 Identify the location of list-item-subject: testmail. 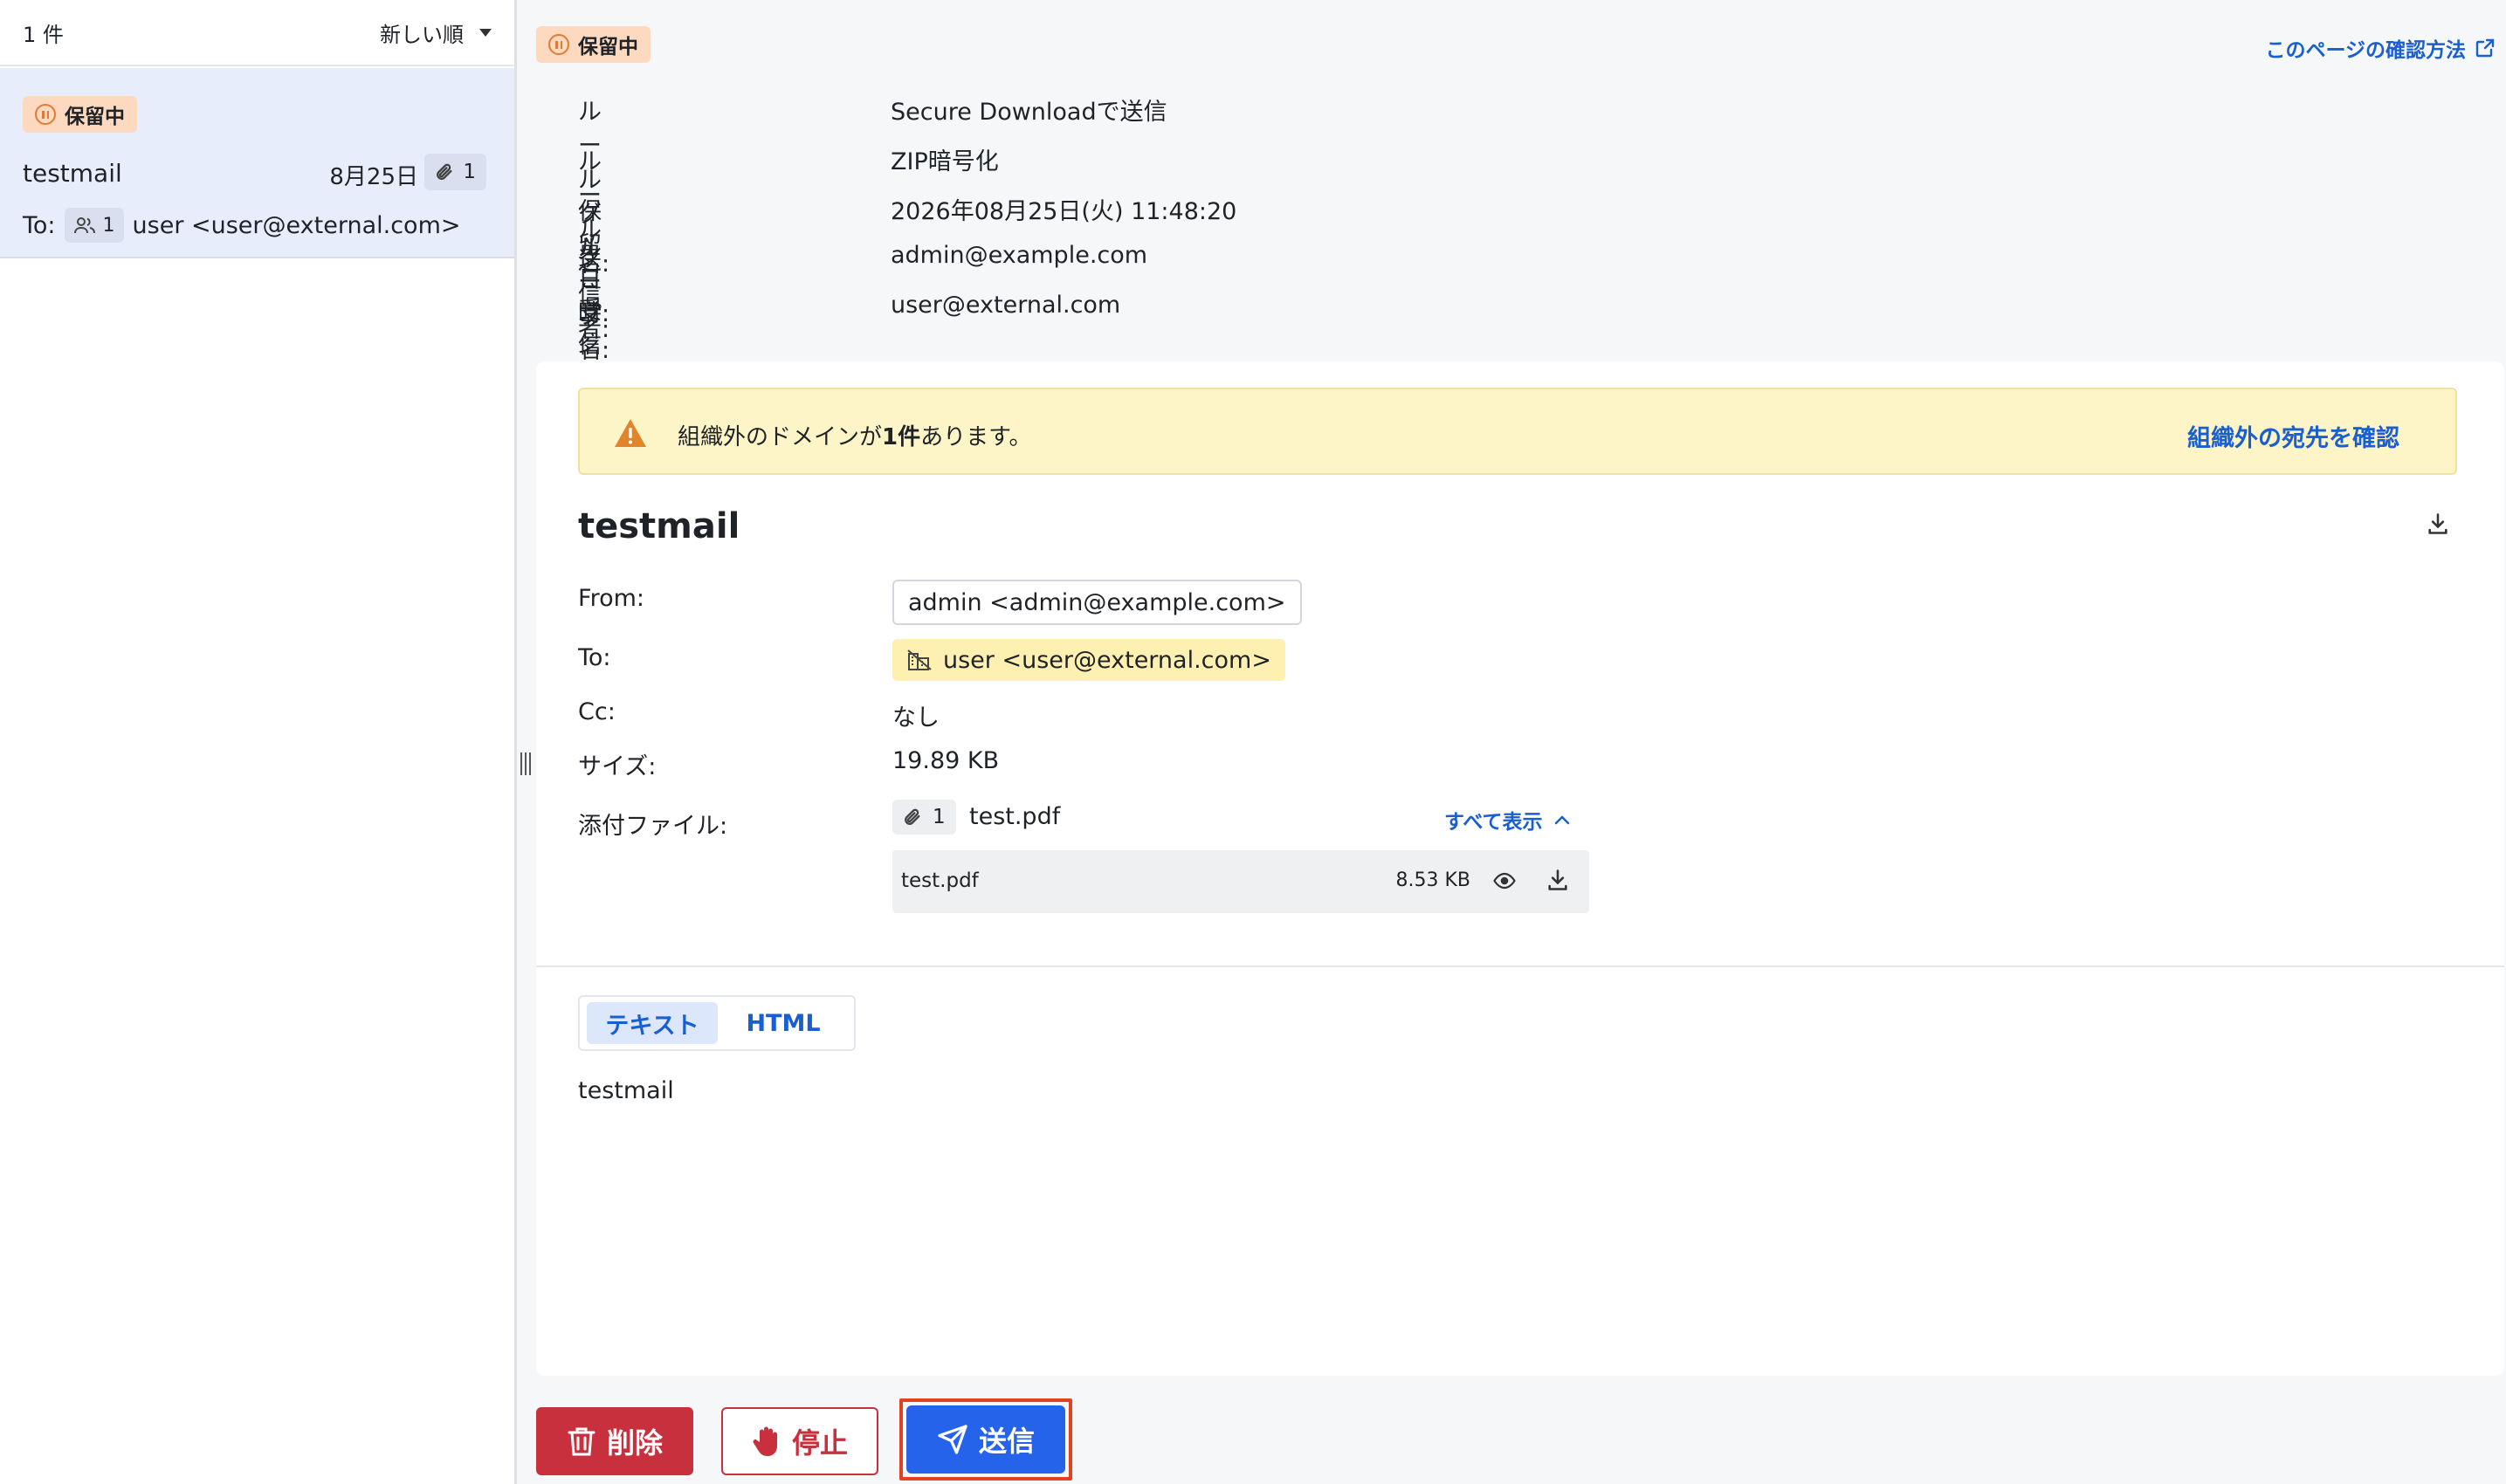
(72, 174).